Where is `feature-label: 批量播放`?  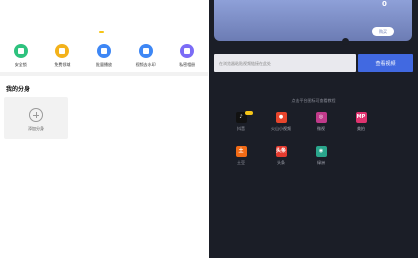
feature-label: 批量播放 is located at coordinates (103, 64).